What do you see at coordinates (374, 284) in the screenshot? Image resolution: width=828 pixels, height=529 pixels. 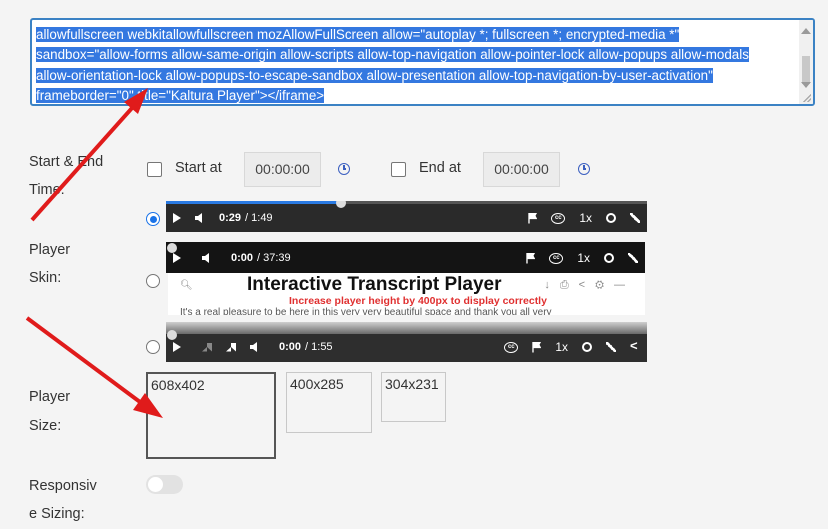 I see `transcript-title: Interactive Transcript Player` at bounding box center [374, 284].